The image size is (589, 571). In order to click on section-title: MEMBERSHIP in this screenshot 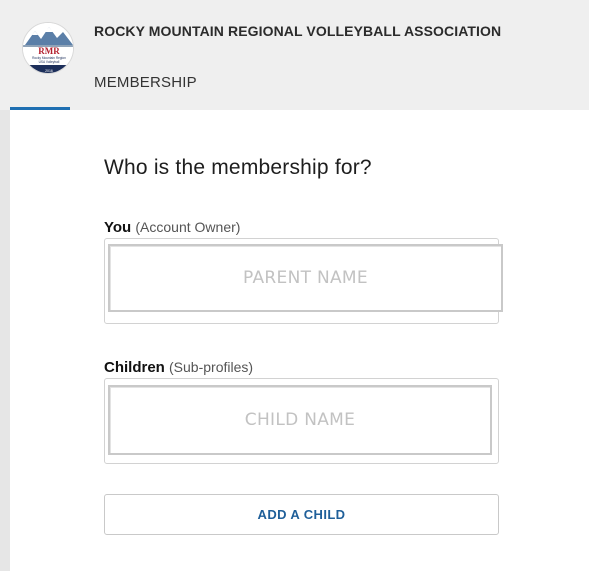, I will do `click(145, 82)`.